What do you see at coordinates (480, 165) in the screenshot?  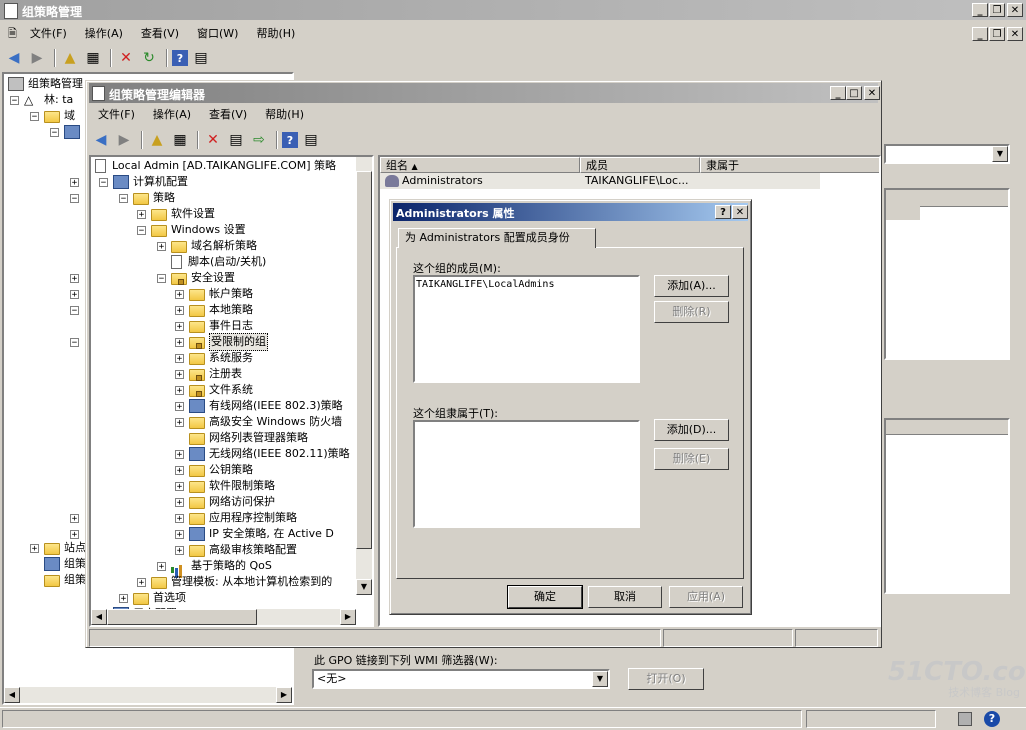 I see `column-group-name: 组名 ▲` at bounding box center [480, 165].